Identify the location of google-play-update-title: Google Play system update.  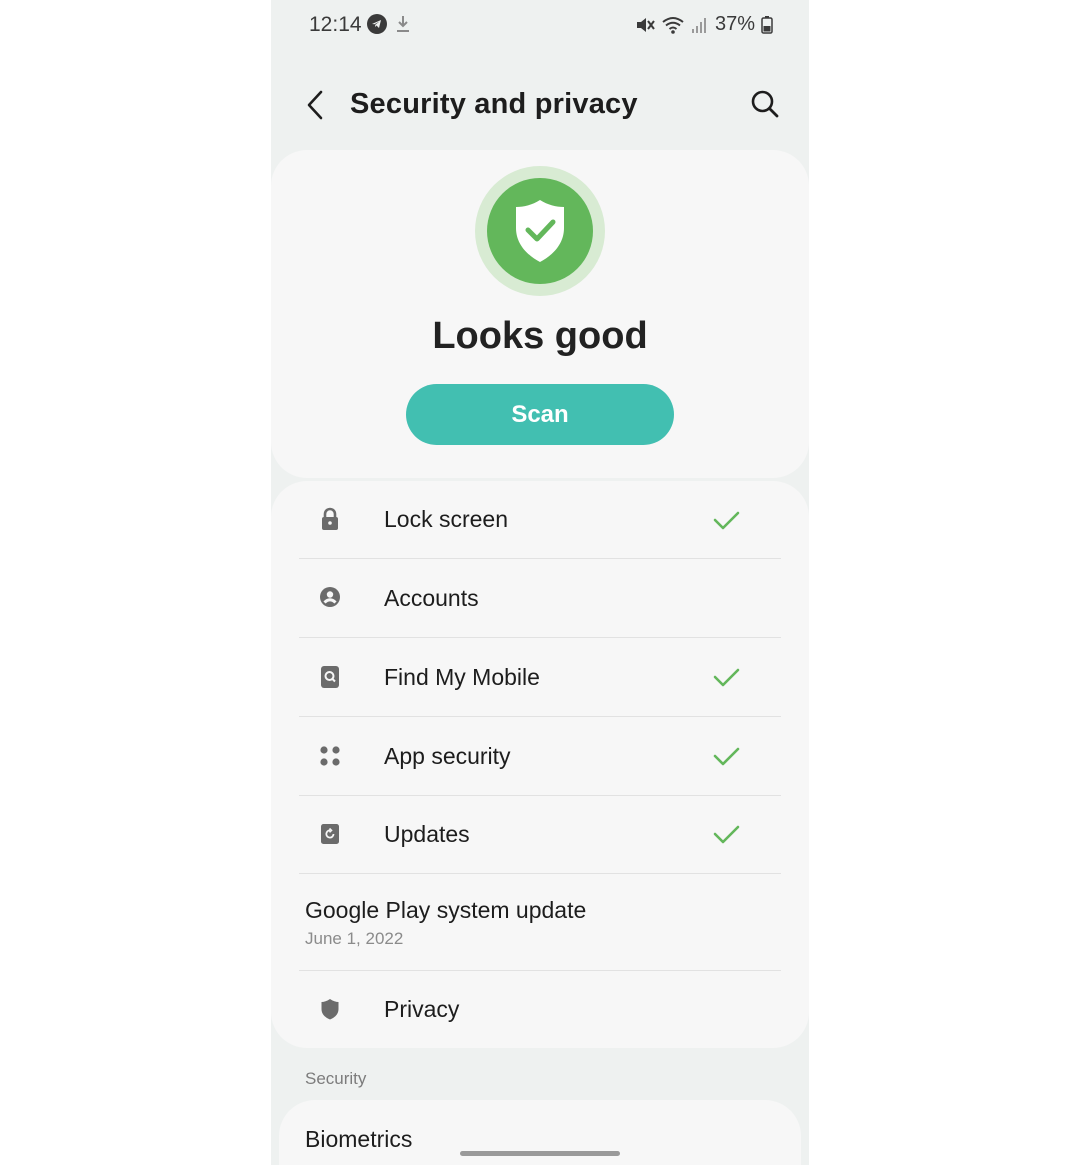
(446, 910).